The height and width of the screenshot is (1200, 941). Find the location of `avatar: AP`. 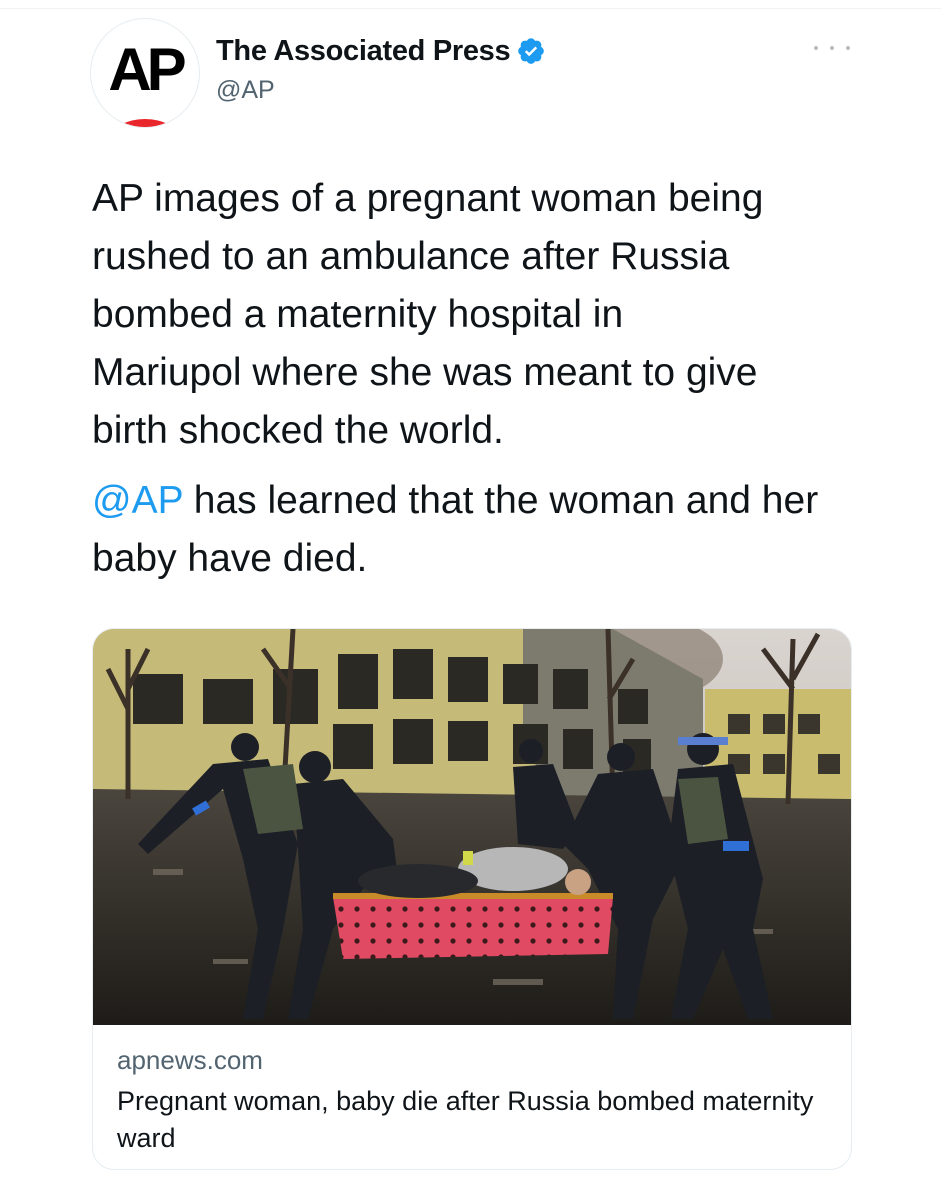

avatar: AP is located at coordinates (145, 73).